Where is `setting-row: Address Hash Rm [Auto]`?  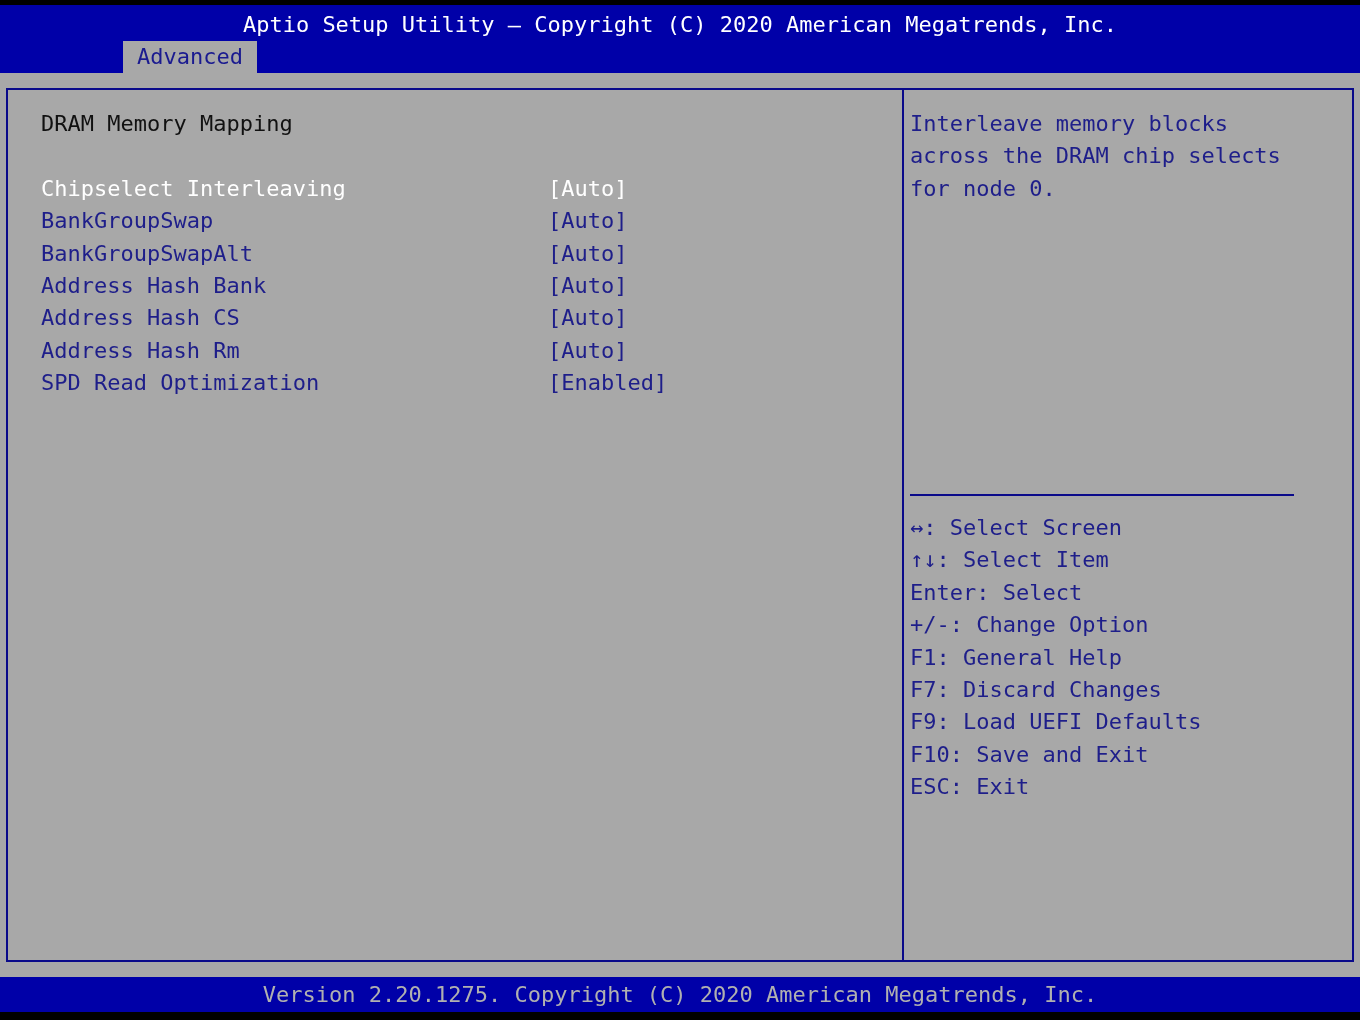 setting-row: Address Hash Rm [Auto] is located at coordinates (471, 351).